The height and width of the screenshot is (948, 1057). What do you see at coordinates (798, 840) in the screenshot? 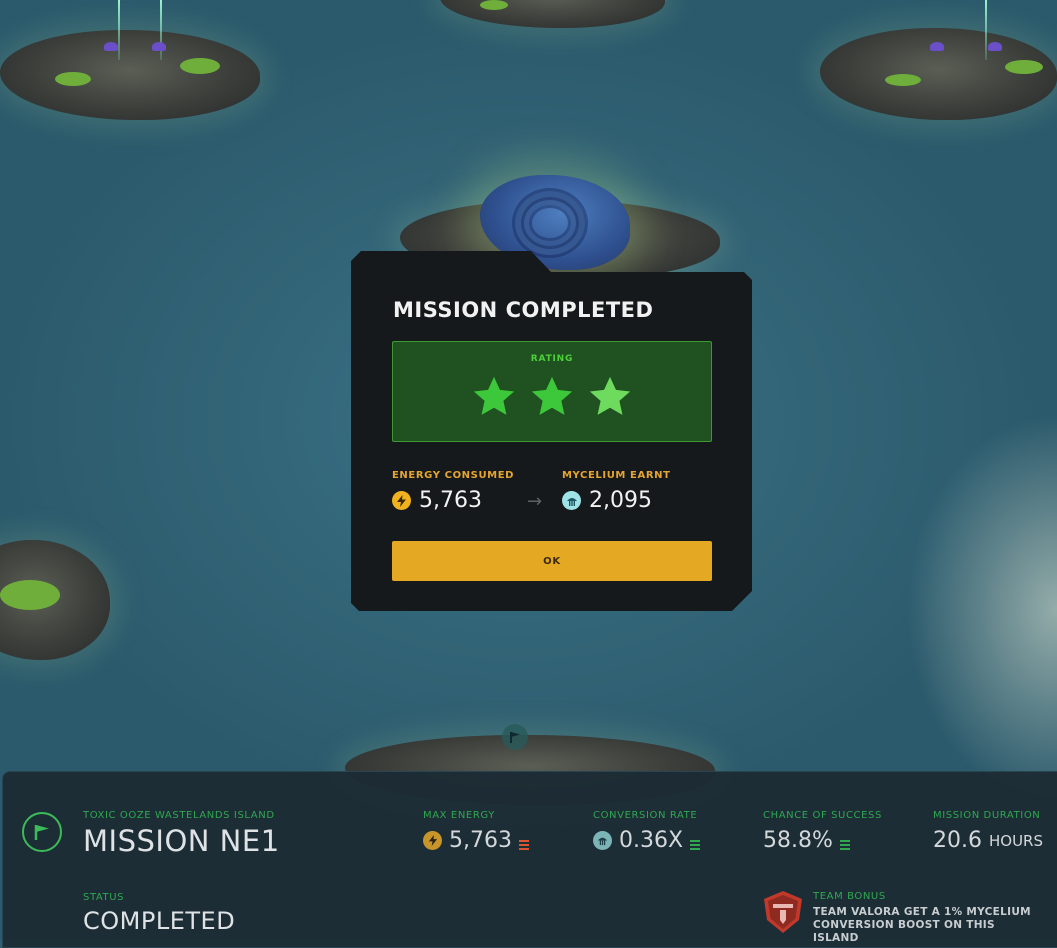
I see `chance-of-success-value: 58.8%` at bounding box center [798, 840].